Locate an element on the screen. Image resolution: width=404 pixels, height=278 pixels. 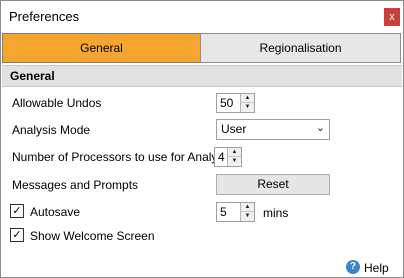
title-bar: Preferences x is located at coordinates (202, 16).